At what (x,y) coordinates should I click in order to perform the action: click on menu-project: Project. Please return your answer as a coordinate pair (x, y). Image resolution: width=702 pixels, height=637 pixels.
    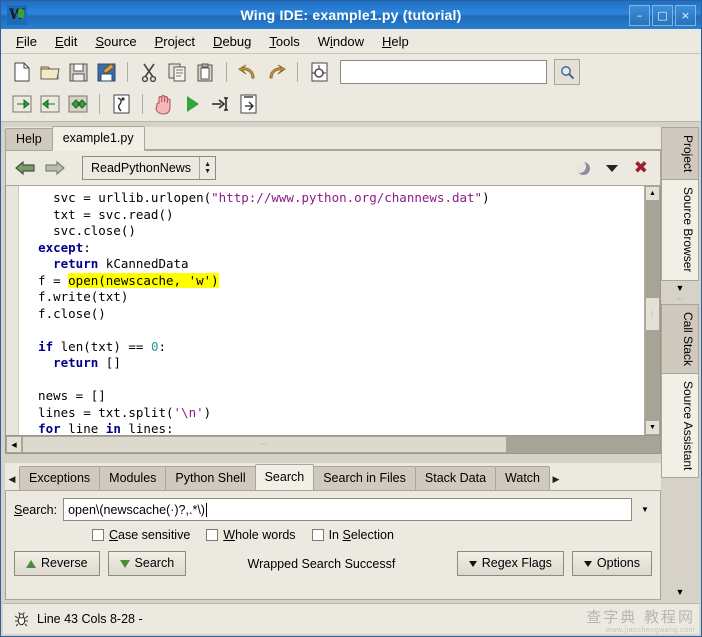
    Looking at the image, I should click on (175, 41).